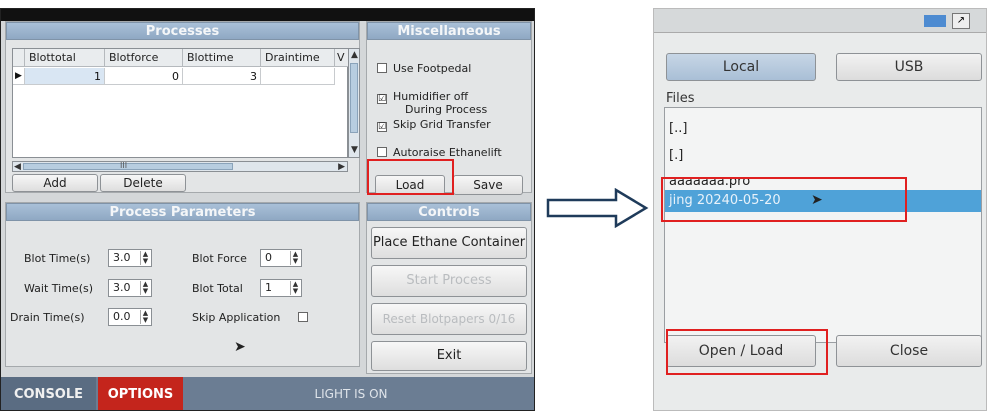 The image size is (987, 411). I want to click on mouse-cursor-icon: ➤, so click(240, 347).